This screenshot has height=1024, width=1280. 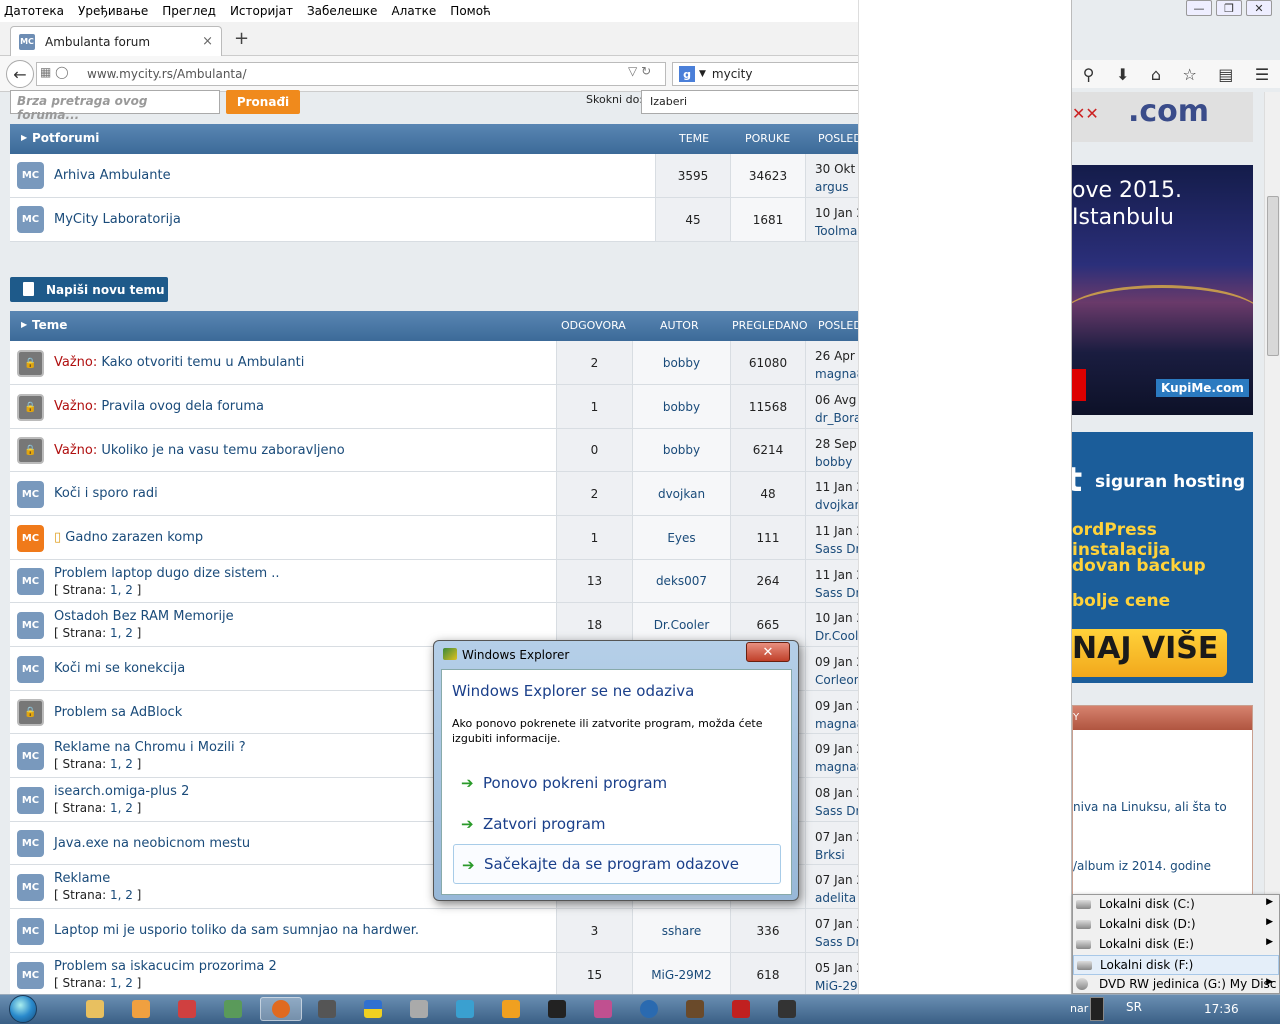 What do you see at coordinates (118, 712) in the screenshot?
I see `topic-link: Problem sa AdBlock` at bounding box center [118, 712].